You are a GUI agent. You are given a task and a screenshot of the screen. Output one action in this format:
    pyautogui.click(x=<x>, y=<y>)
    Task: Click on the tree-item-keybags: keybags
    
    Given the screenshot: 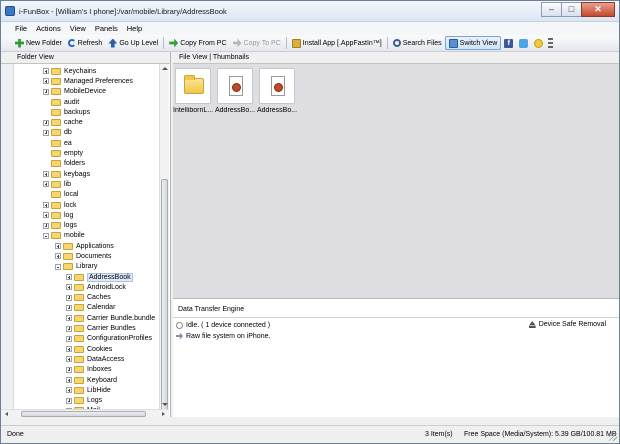 What is the action you would take?
    pyautogui.click(x=86, y=174)
    